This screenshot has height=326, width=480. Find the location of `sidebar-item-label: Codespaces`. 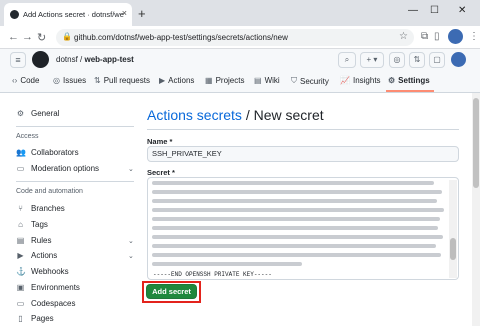

sidebar-item-label: Codespaces is located at coordinates (53, 303).